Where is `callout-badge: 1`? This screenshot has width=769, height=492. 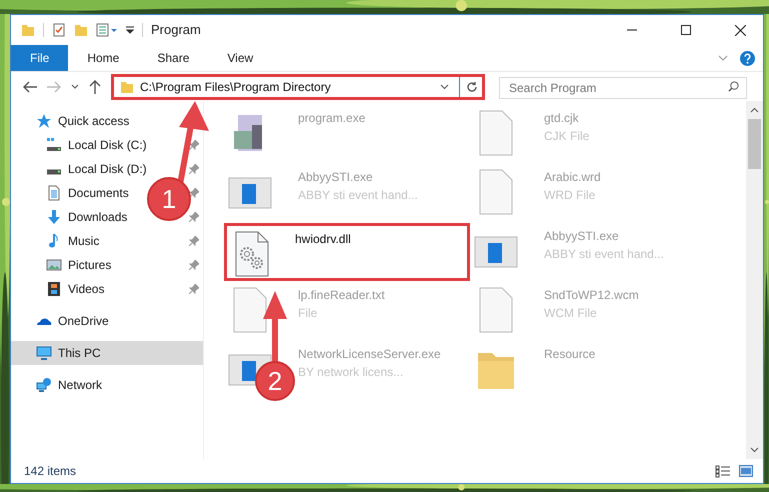
callout-badge: 1 is located at coordinates (169, 199).